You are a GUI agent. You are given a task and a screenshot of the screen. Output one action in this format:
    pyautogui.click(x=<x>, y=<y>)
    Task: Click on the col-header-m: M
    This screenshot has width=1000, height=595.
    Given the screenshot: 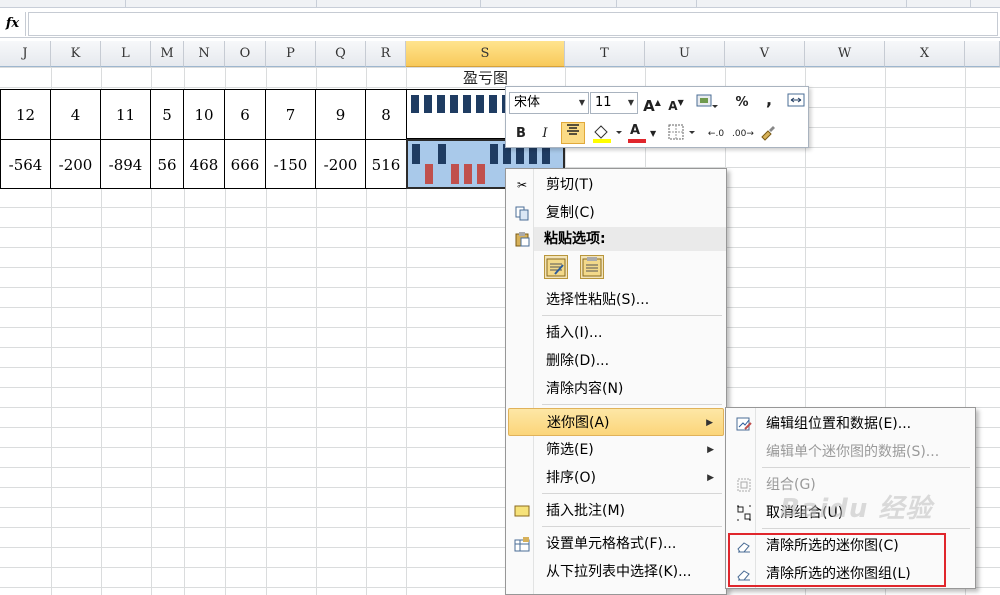 What is the action you would take?
    pyautogui.click(x=167, y=54)
    